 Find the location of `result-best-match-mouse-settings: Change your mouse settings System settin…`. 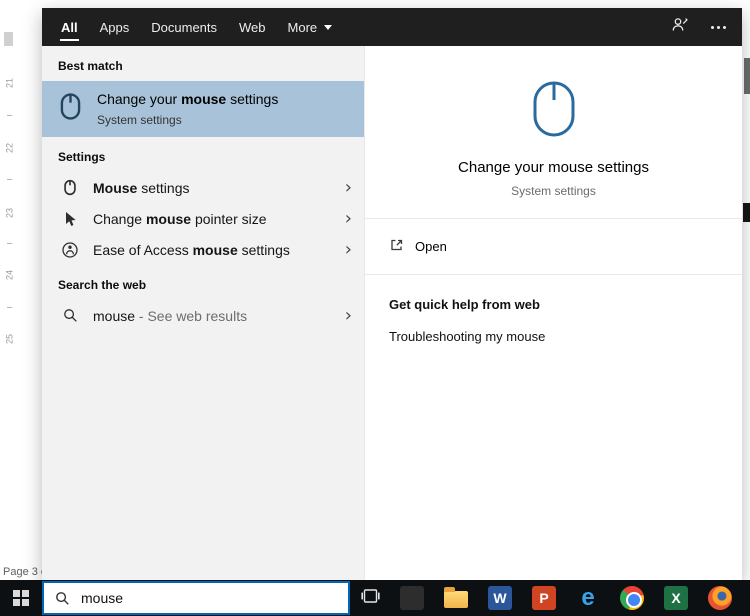

result-best-match-mouse-settings: Change your mouse settings System settin… is located at coordinates (203, 109).